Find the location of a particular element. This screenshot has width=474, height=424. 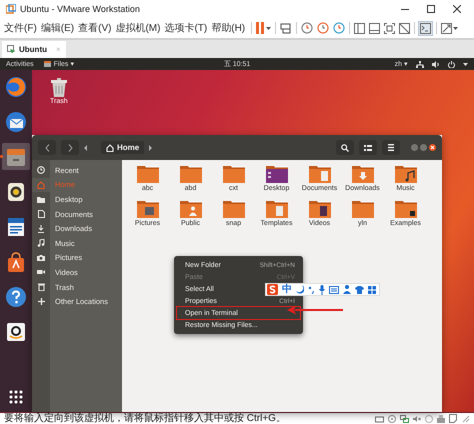

menu-item: 虚拟机(M) is located at coordinates (137, 28).